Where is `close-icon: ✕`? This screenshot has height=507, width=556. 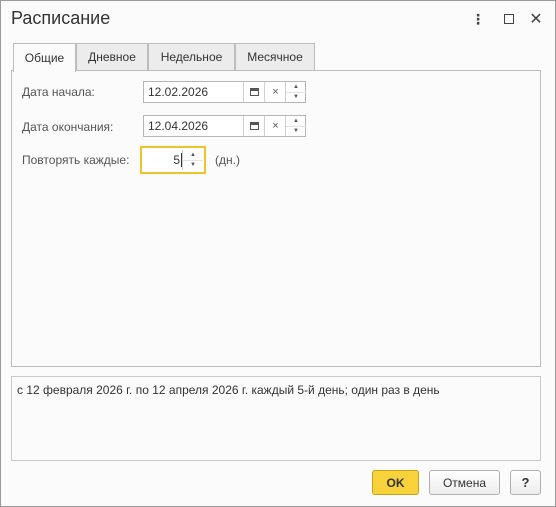 close-icon: ✕ is located at coordinates (536, 19).